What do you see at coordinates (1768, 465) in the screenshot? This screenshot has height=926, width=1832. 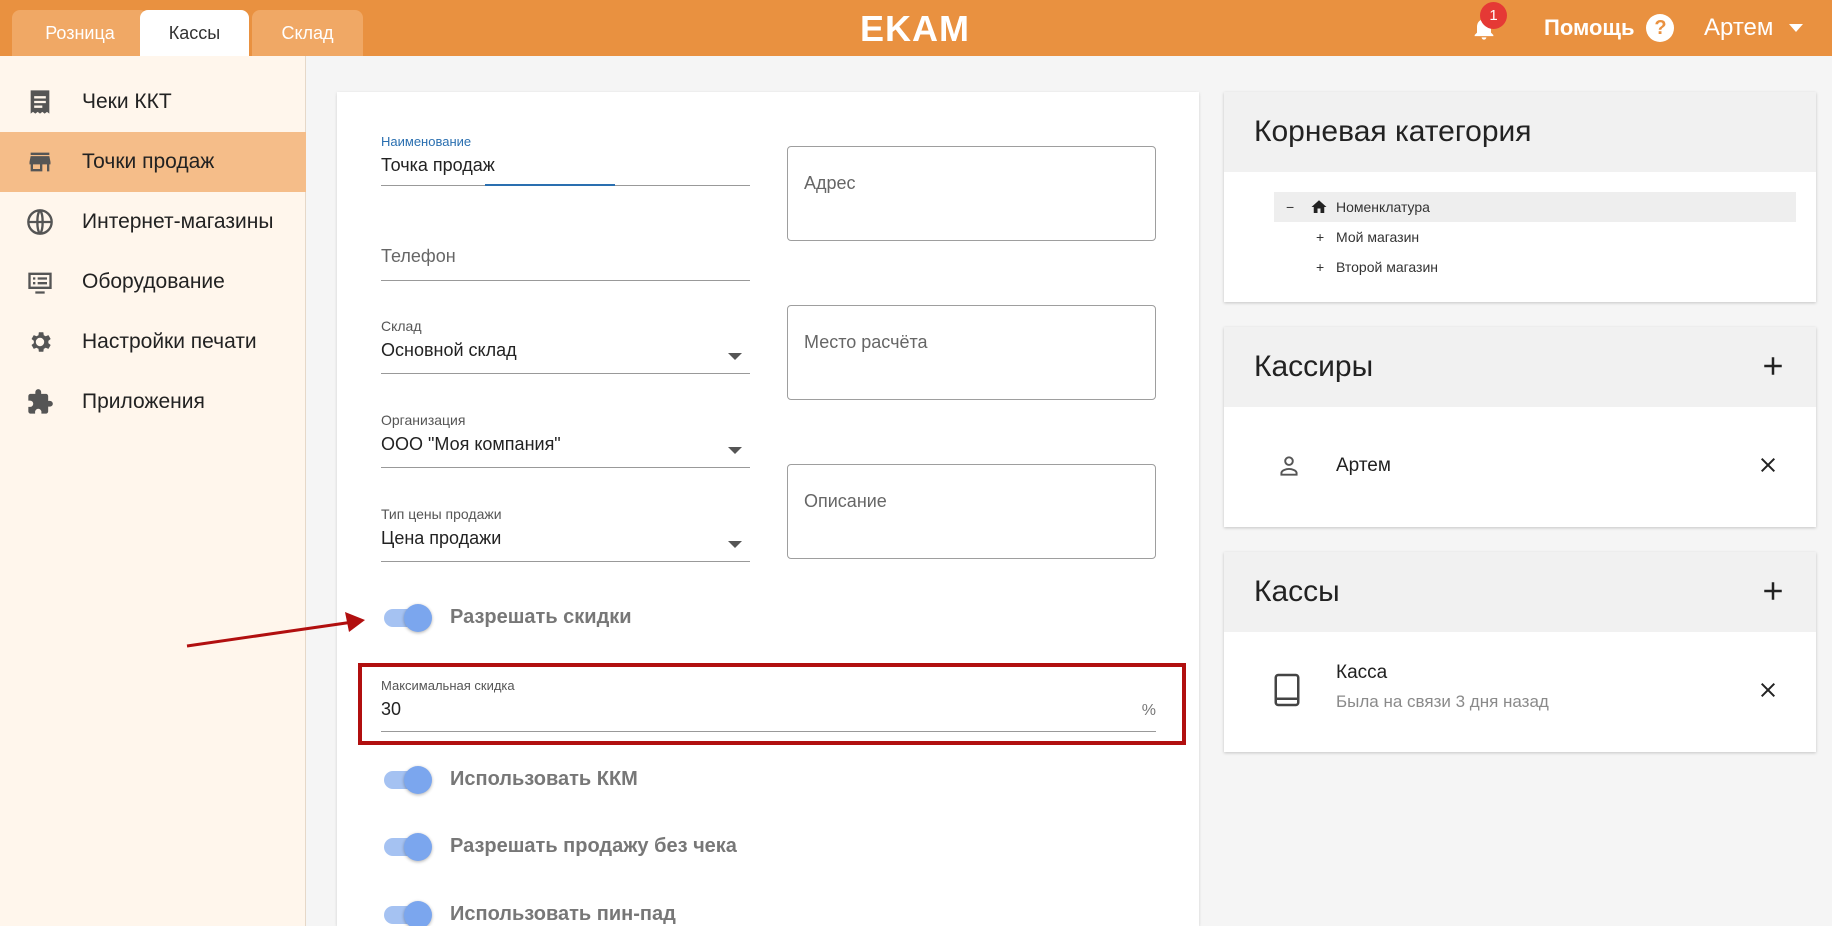 I see `remove-cashier-close-icon` at bounding box center [1768, 465].